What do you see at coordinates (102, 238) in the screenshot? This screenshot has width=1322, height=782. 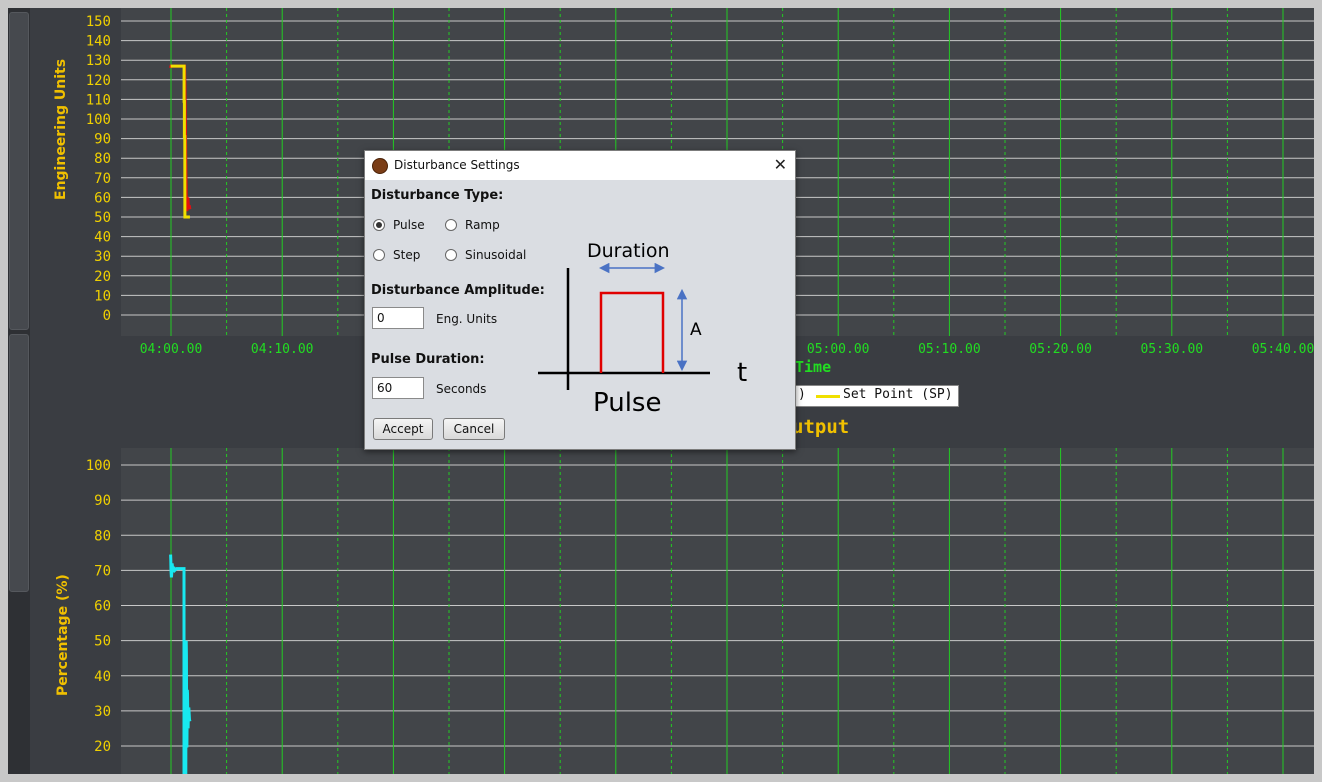 I see `top-y-tick-label: 40` at bounding box center [102, 238].